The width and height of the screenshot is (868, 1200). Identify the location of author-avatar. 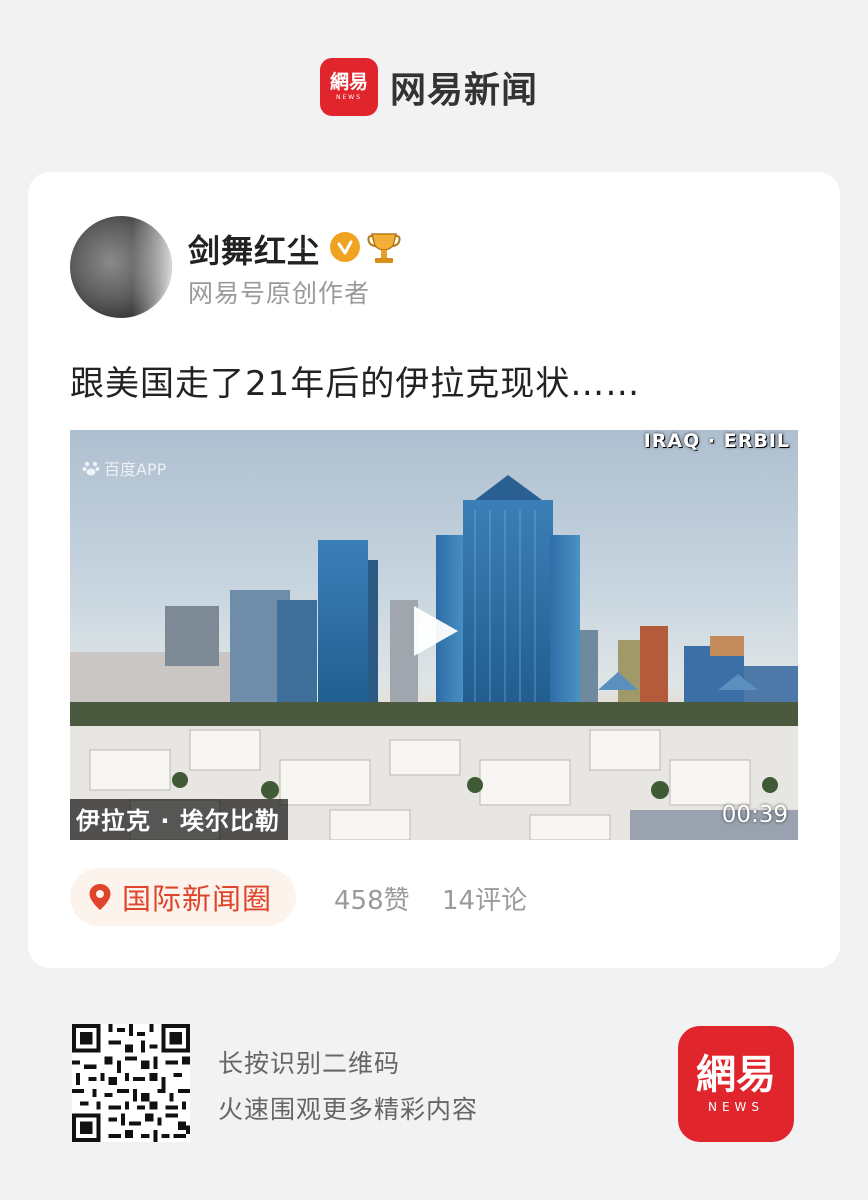
(121, 267).